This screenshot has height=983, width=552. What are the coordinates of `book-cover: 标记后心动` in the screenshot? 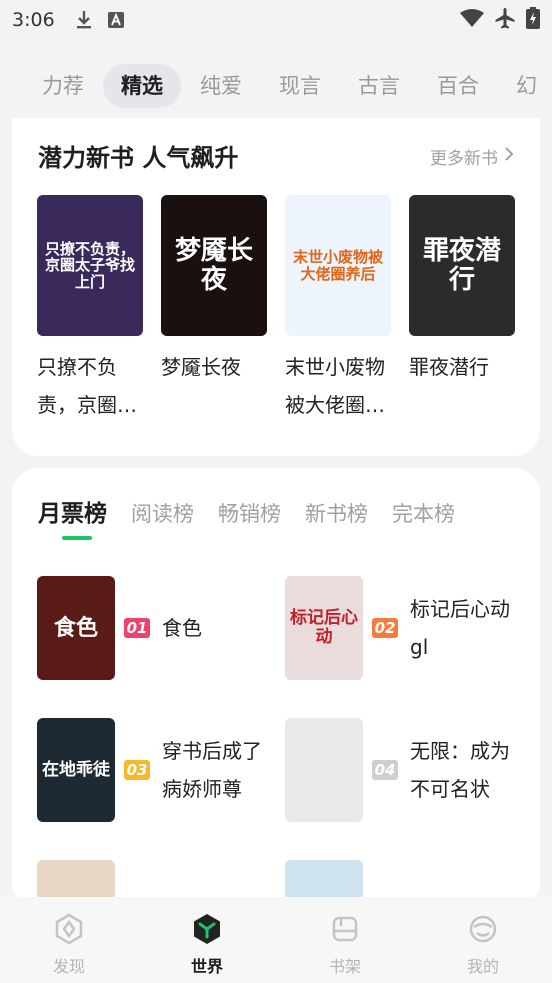 It's located at (324, 628).